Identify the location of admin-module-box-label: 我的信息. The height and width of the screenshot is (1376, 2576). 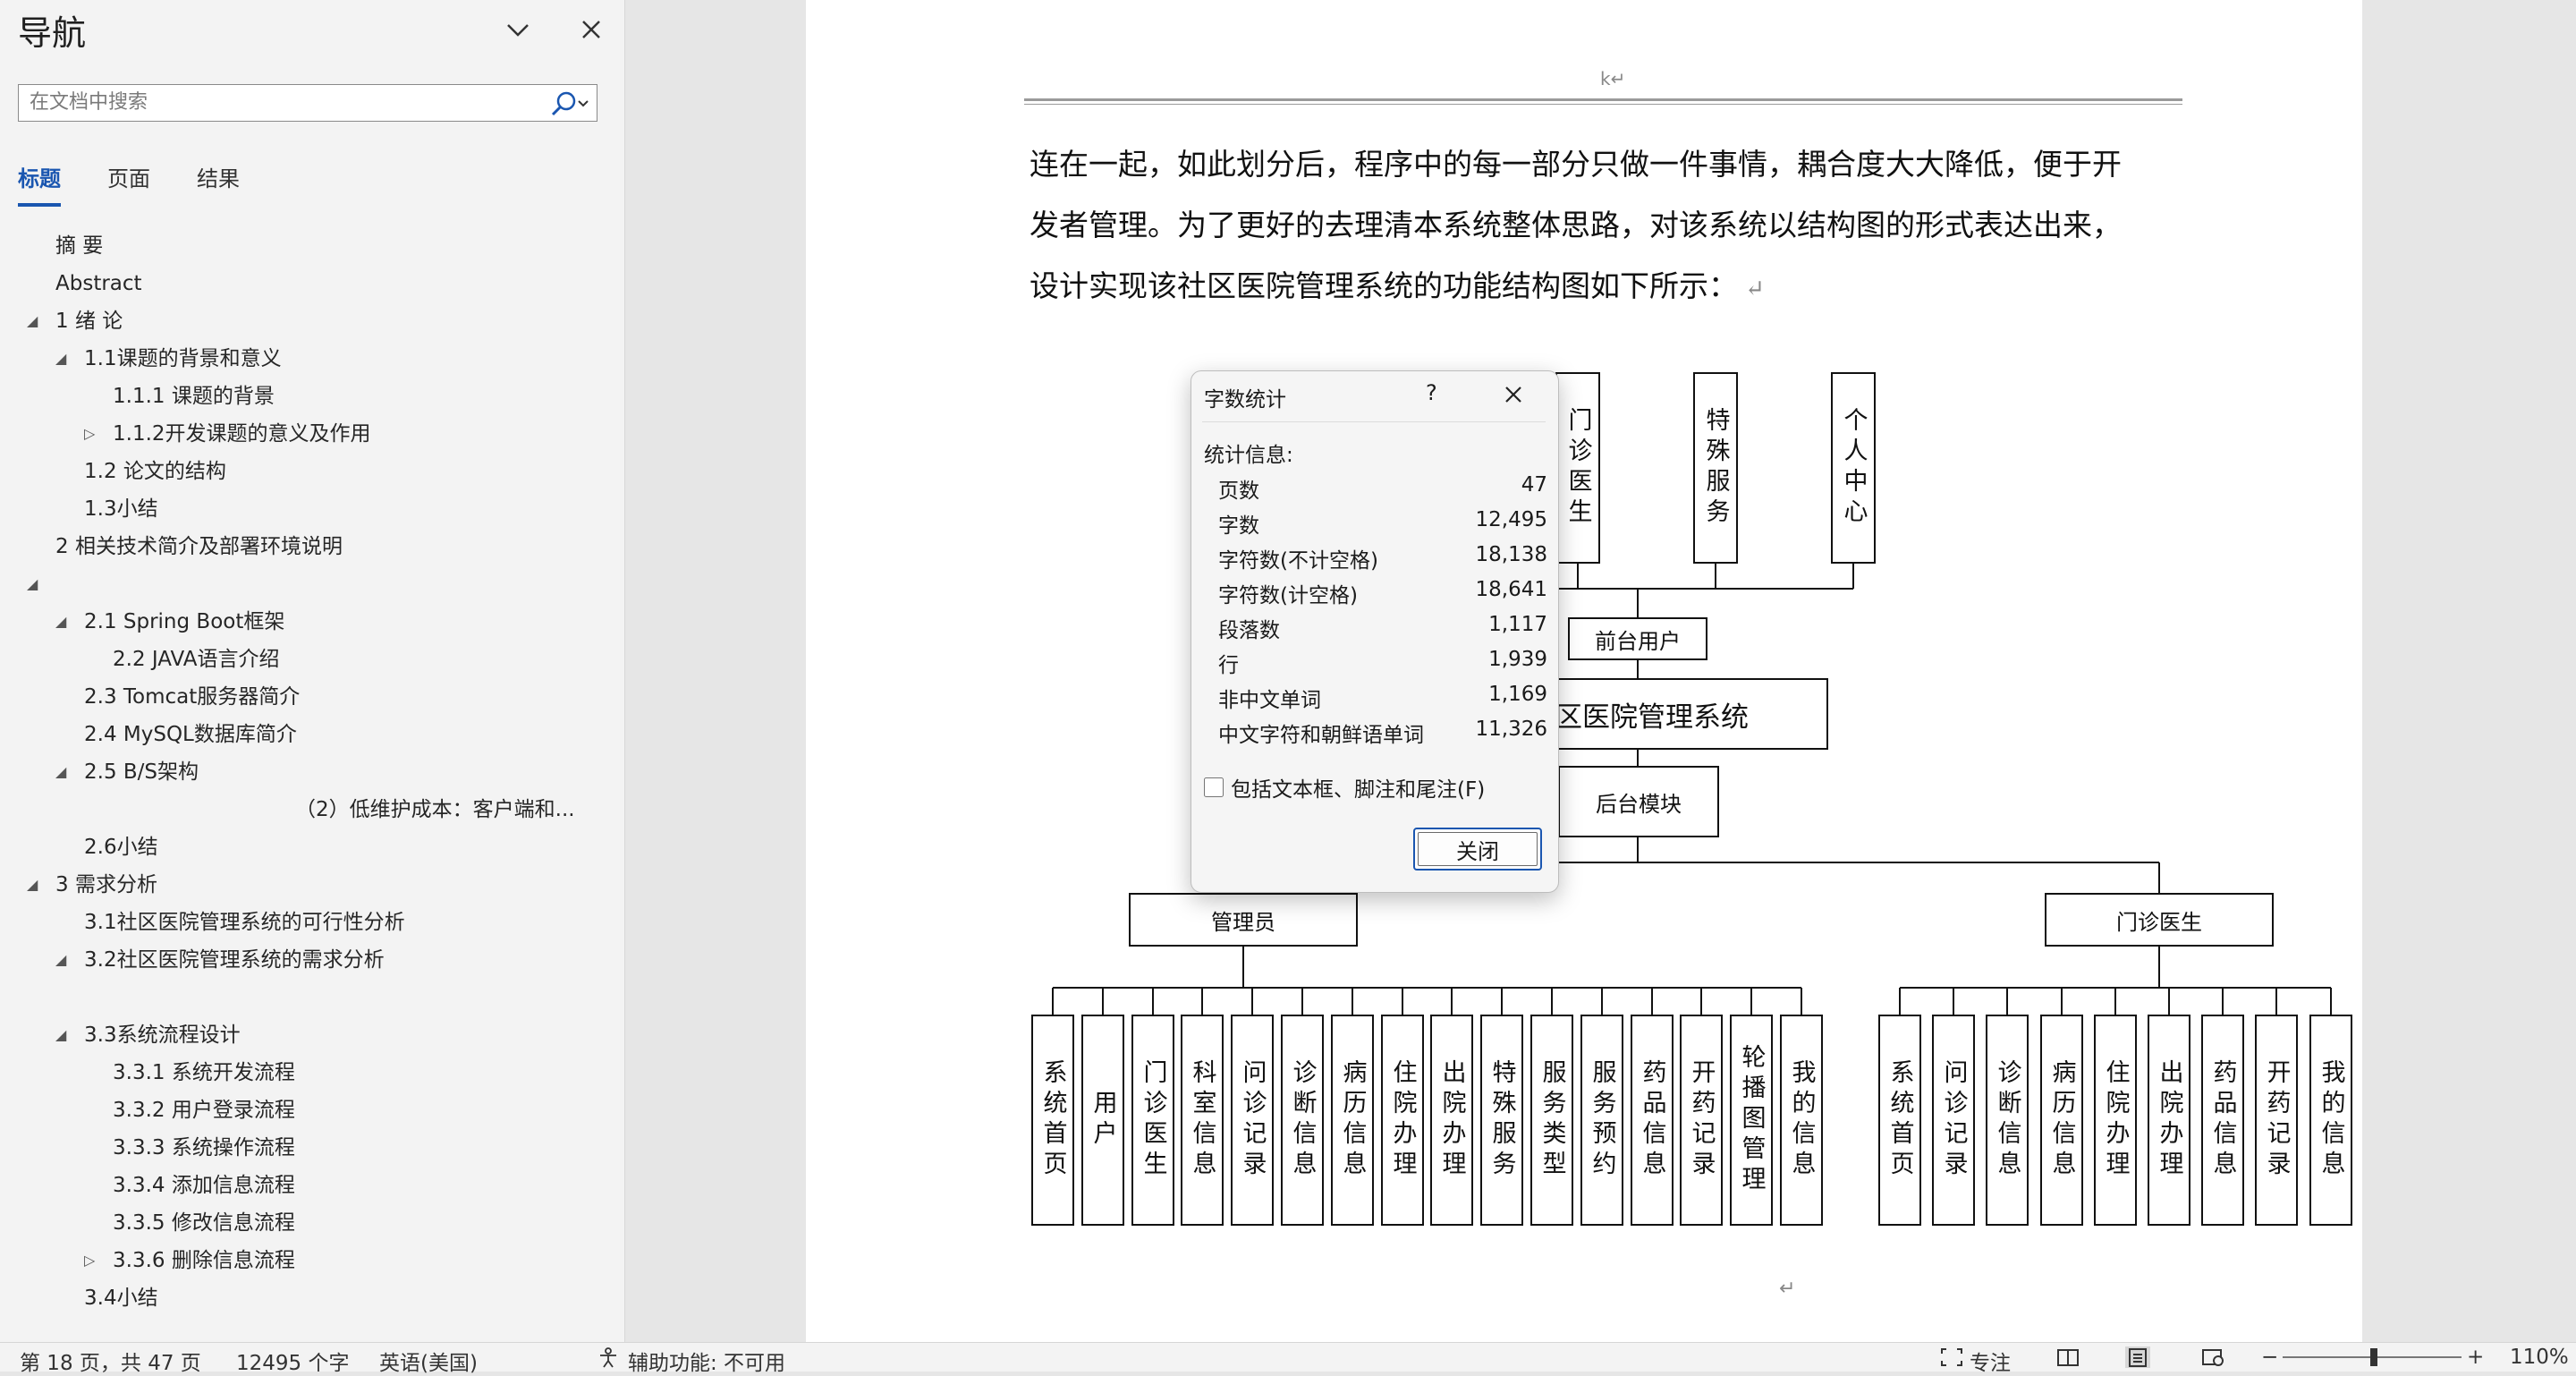
(1801, 1120).